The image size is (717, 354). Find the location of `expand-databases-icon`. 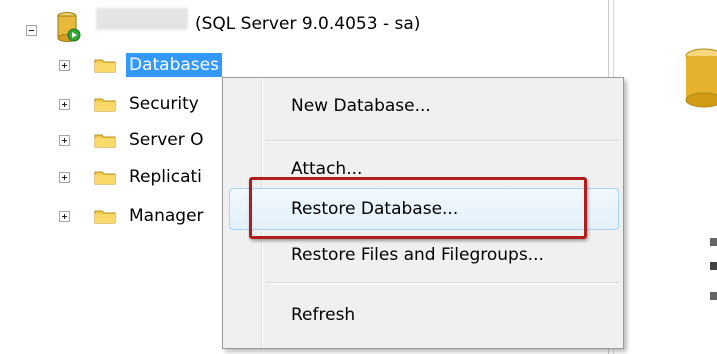

expand-databases-icon is located at coordinates (64, 65).